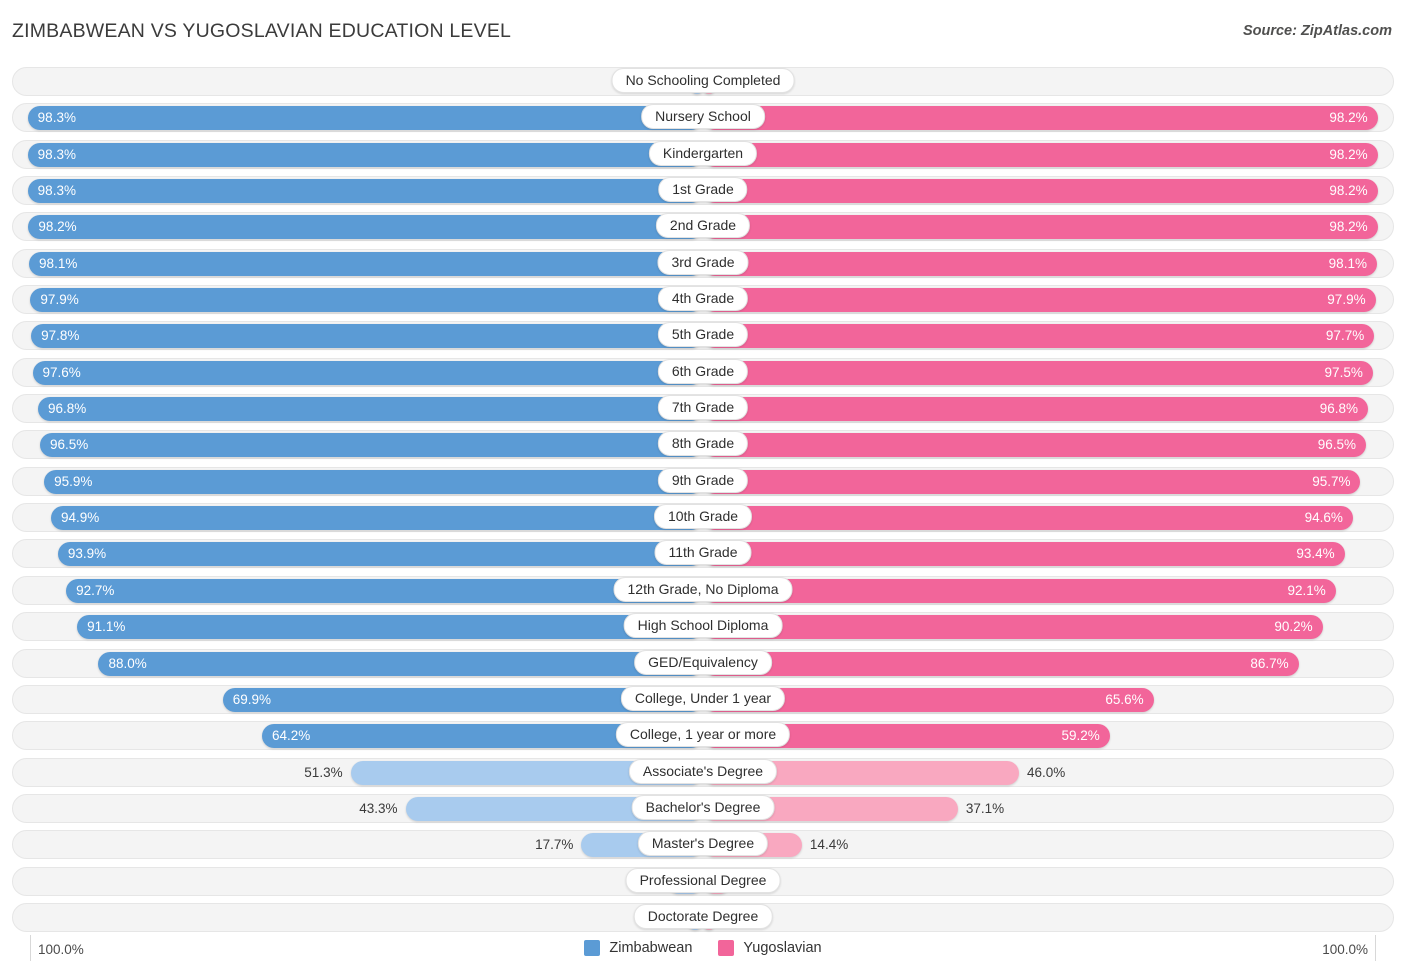  I want to click on category-label: No Schooling Completed, so click(703, 80).